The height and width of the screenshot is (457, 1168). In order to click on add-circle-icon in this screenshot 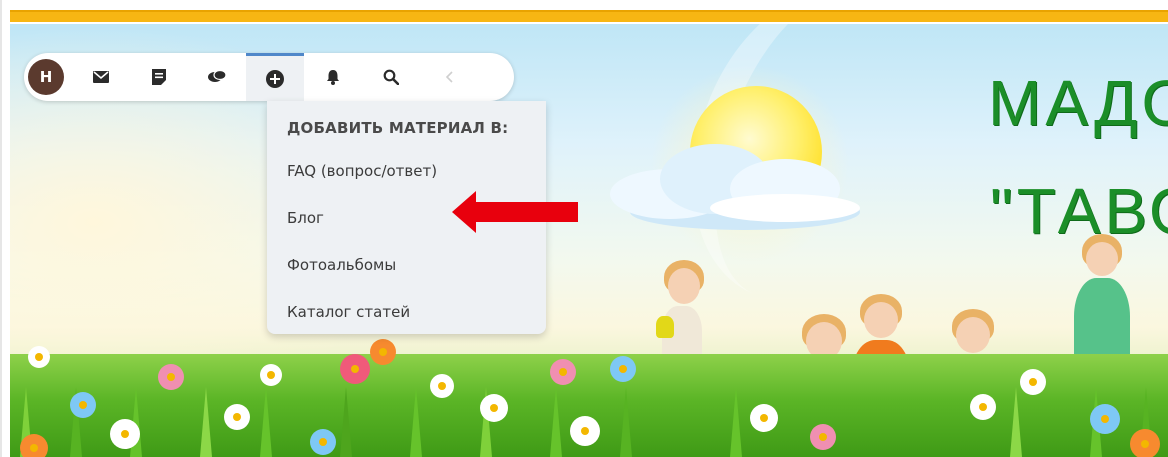, I will do `click(275, 78)`.